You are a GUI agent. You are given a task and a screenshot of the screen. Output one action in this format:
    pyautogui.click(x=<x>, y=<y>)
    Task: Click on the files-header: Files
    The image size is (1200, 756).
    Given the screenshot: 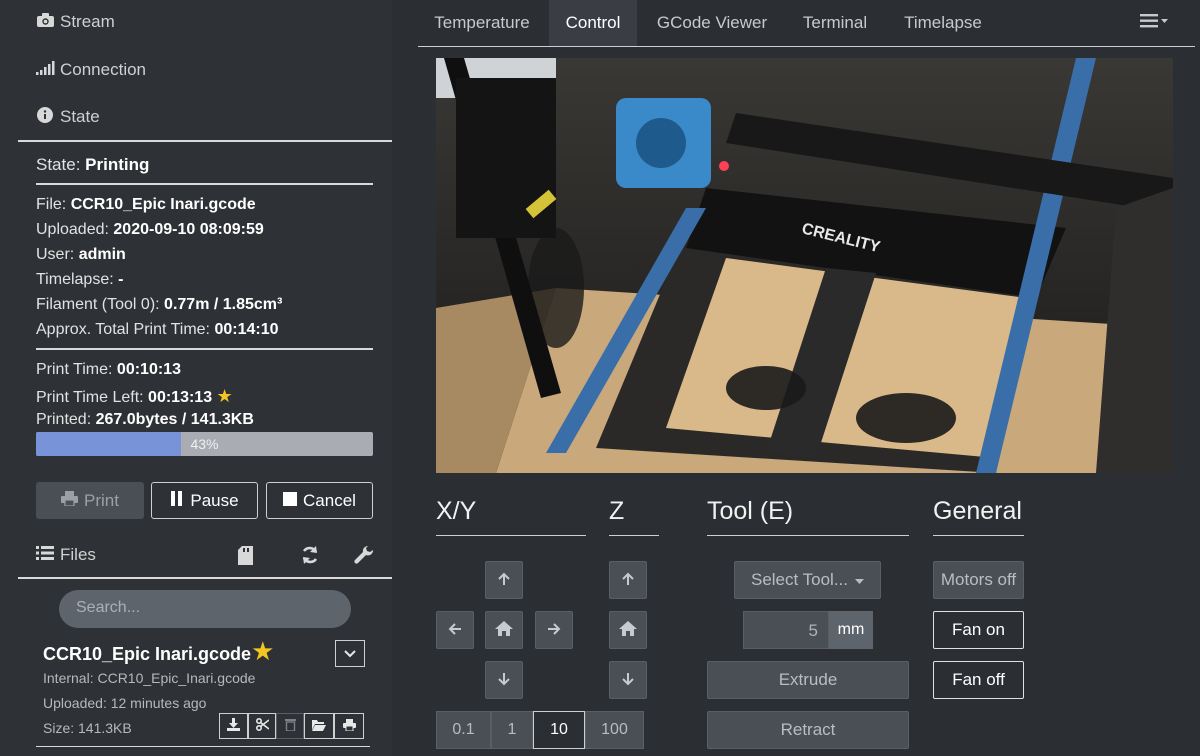 What is the action you would take?
    pyautogui.click(x=66, y=555)
    